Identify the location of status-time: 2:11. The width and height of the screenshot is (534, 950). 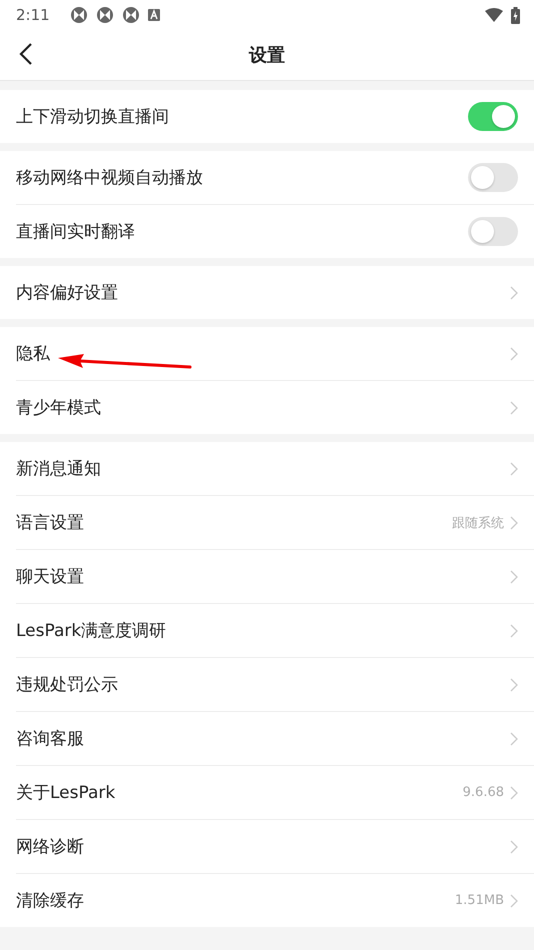
(33, 15).